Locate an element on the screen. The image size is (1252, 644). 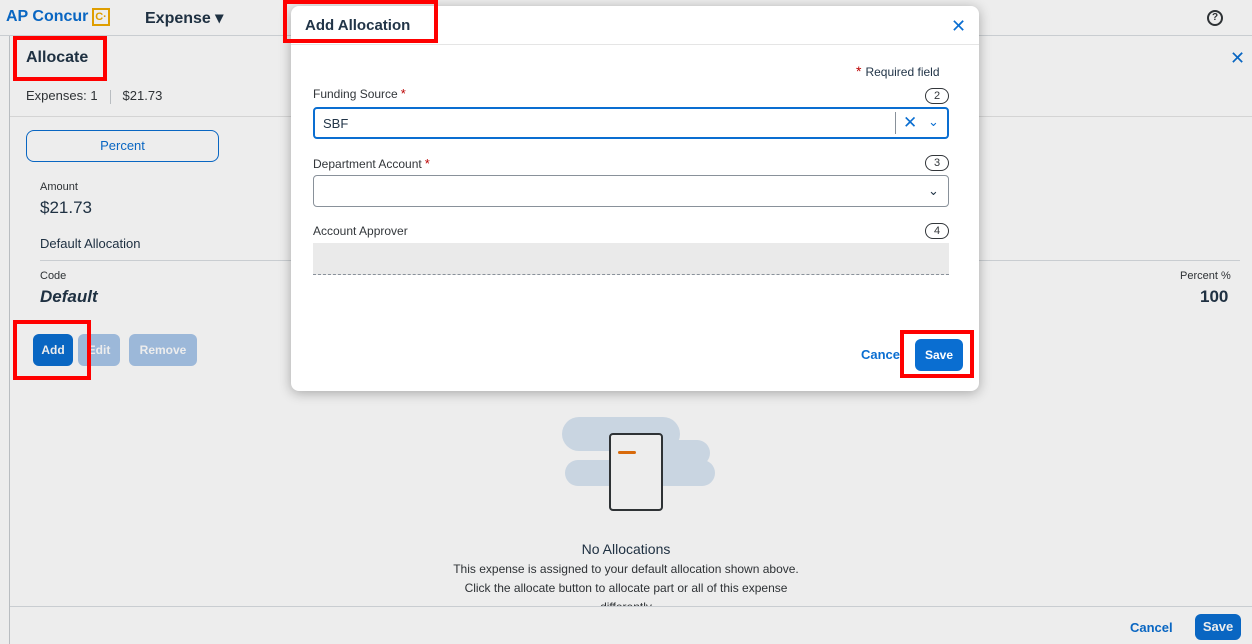
required-note-text: Required field is located at coordinates (902, 72).